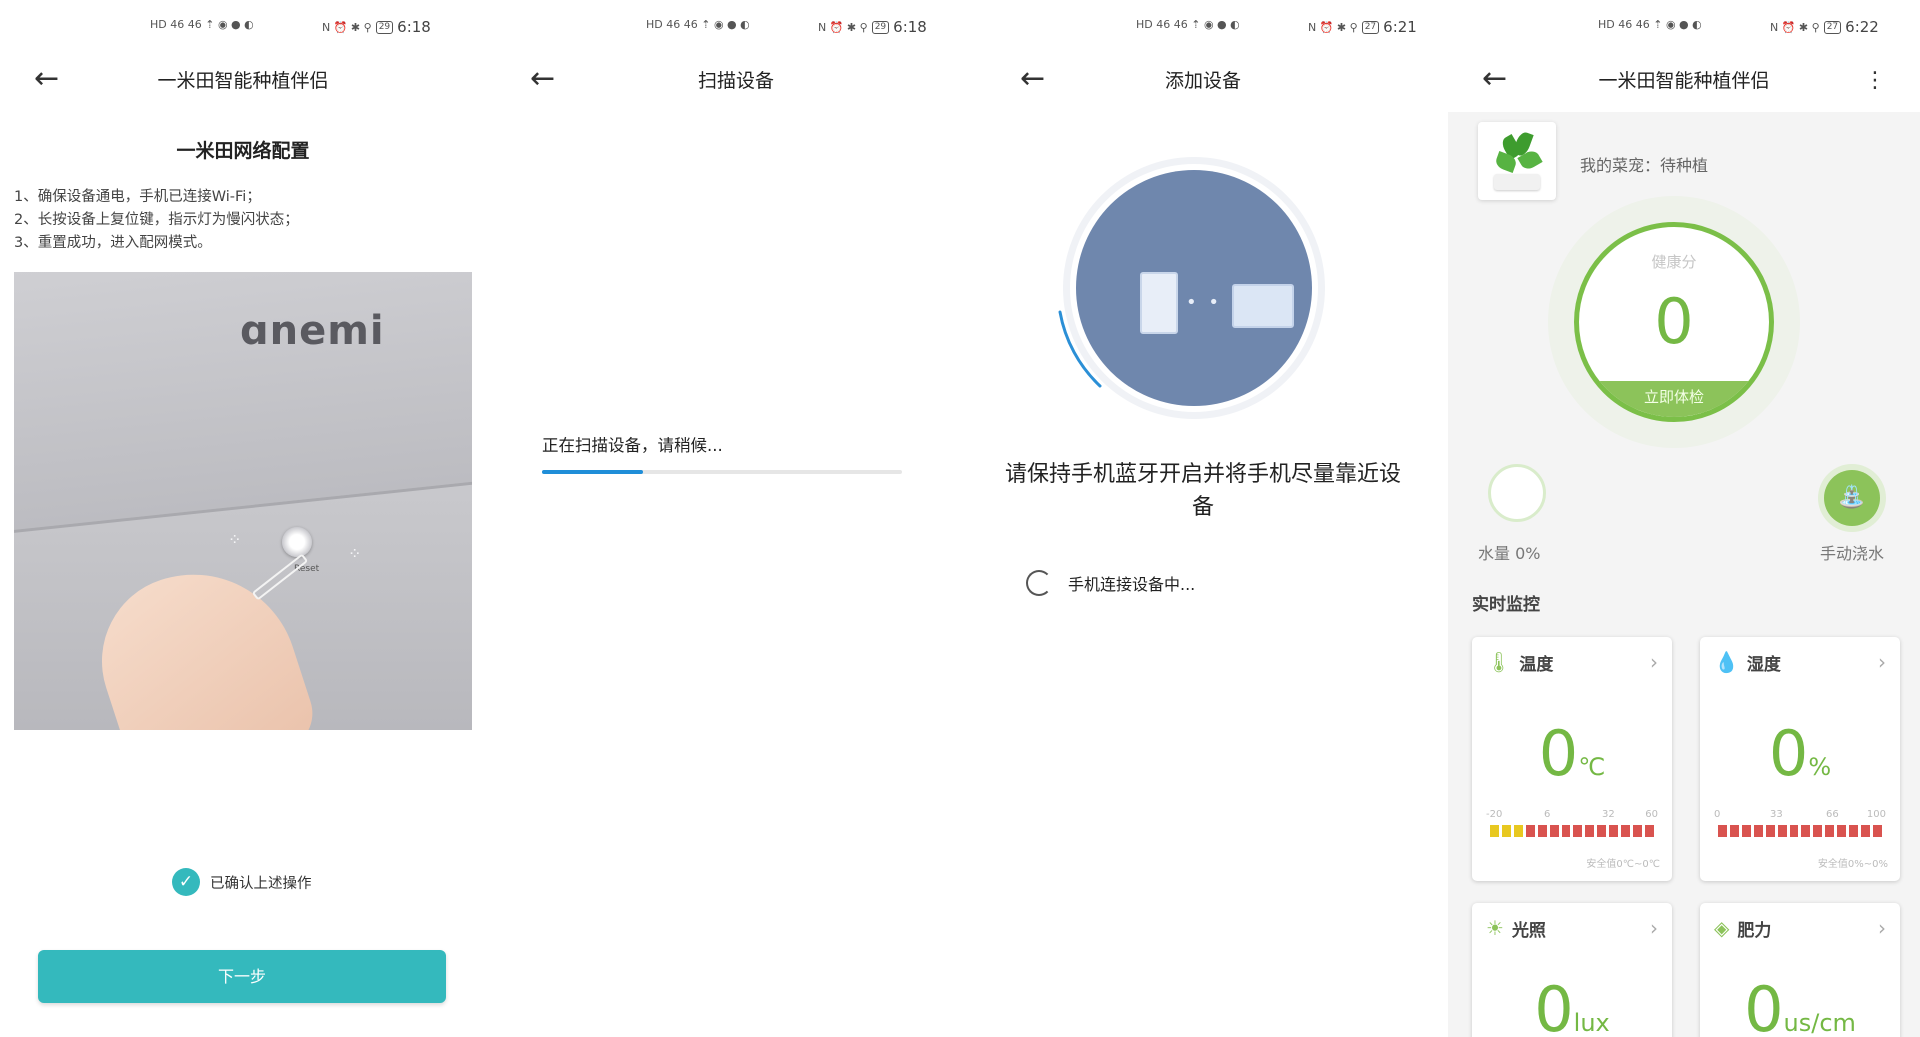  I want to click on chevron-right-icon: ›, so click(1882, 928).